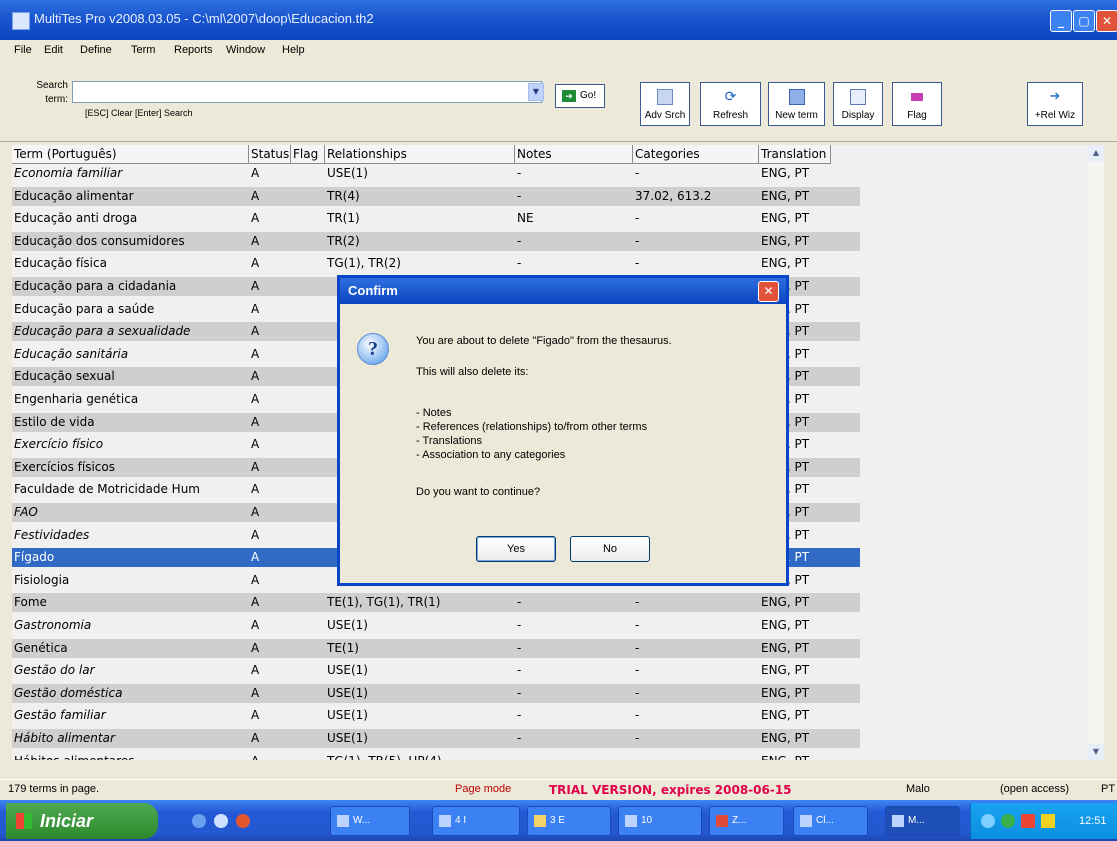  I want to click on table-row: Educação dos consumidores A TR(2) - - ENG, PT, so click(436, 241).